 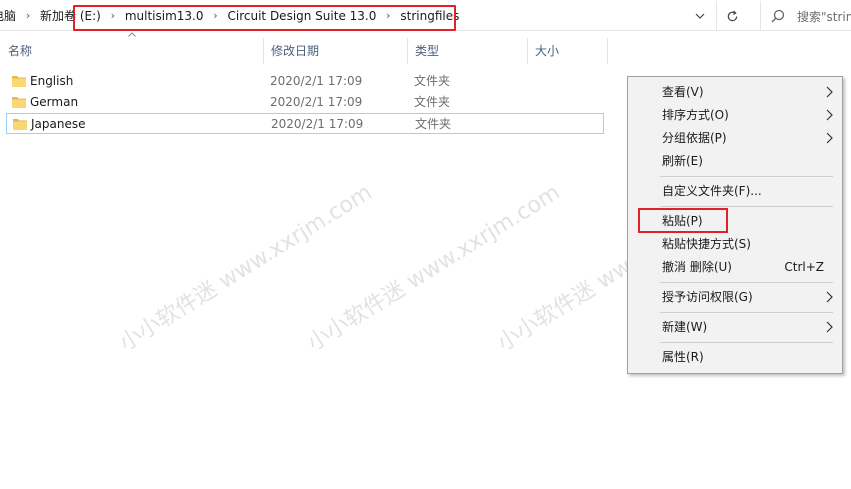 What do you see at coordinates (58, 124) in the screenshot?
I see `file-name: Japanese` at bounding box center [58, 124].